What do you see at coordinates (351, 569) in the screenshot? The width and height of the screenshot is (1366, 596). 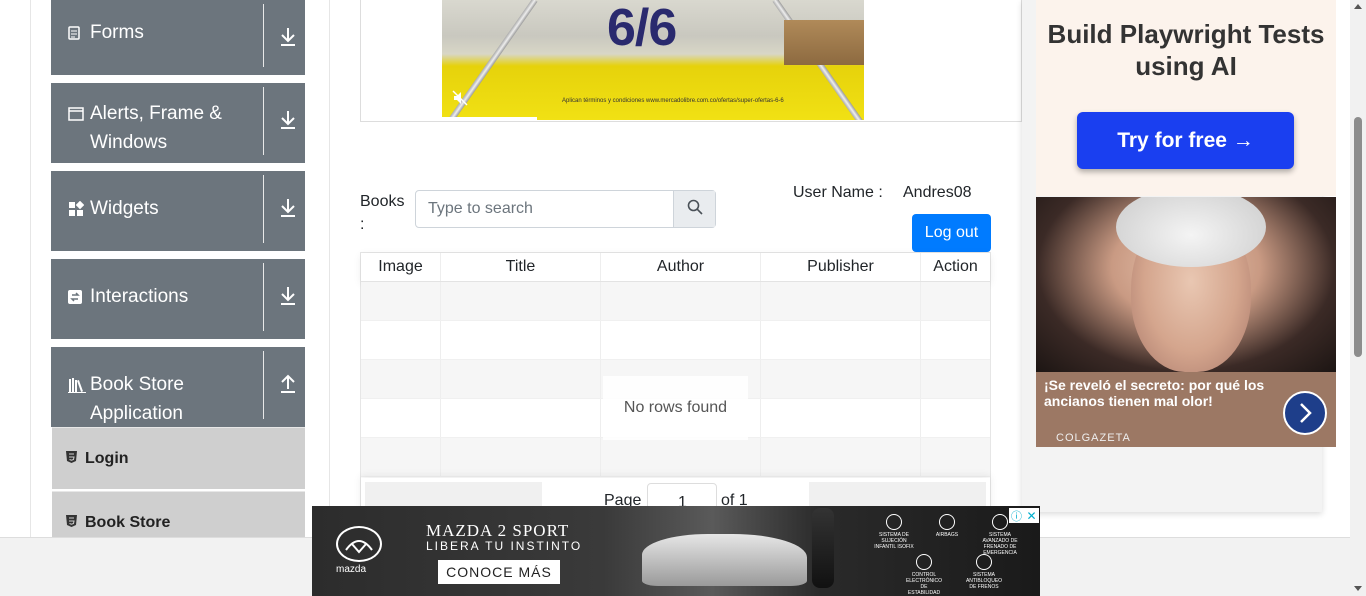 I see `mazda-wordmark: mazda` at bounding box center [351, 569].